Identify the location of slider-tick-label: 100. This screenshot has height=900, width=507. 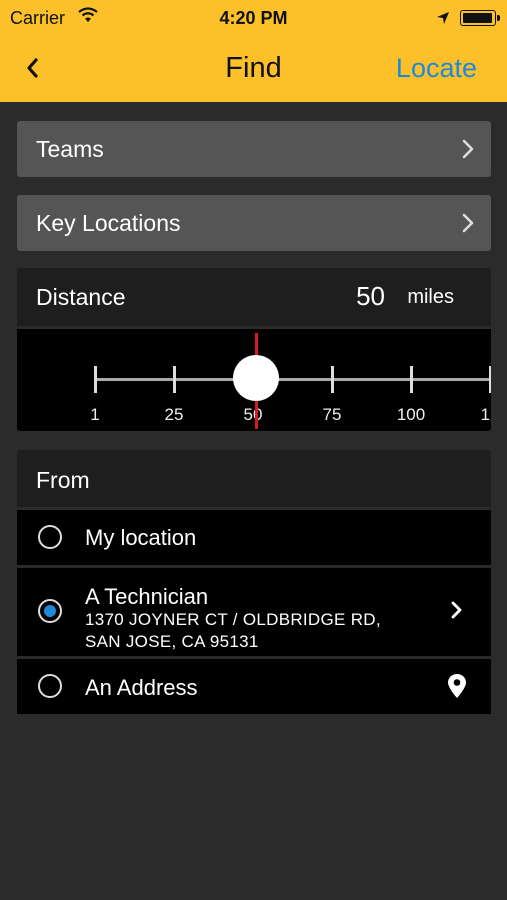
(411, 414).